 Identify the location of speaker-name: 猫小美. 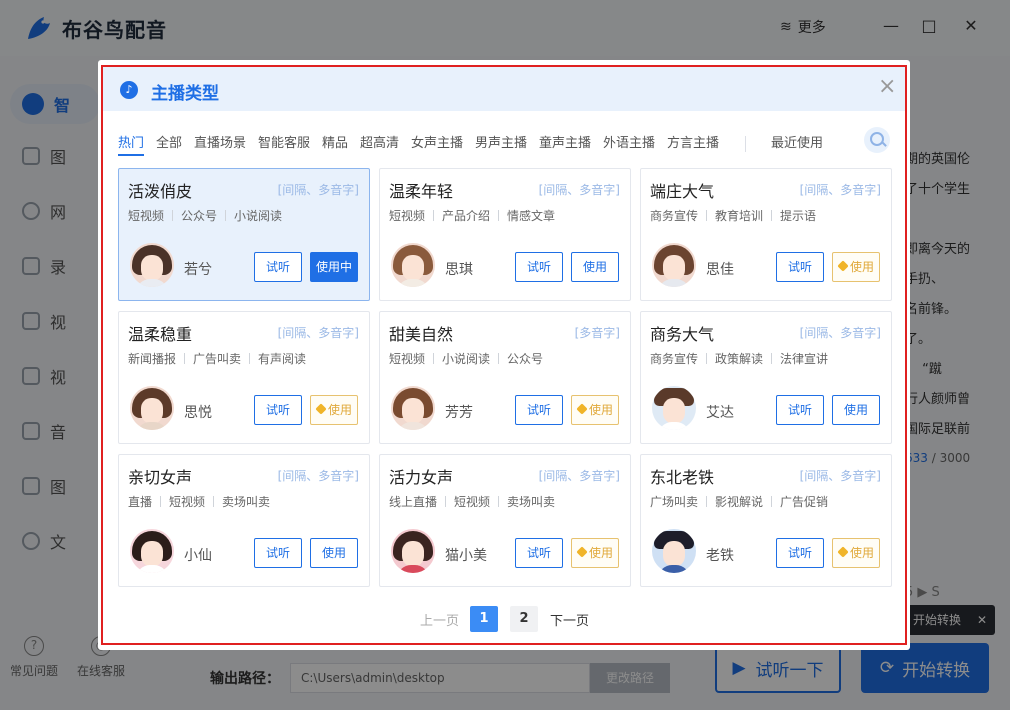
(466, 556).